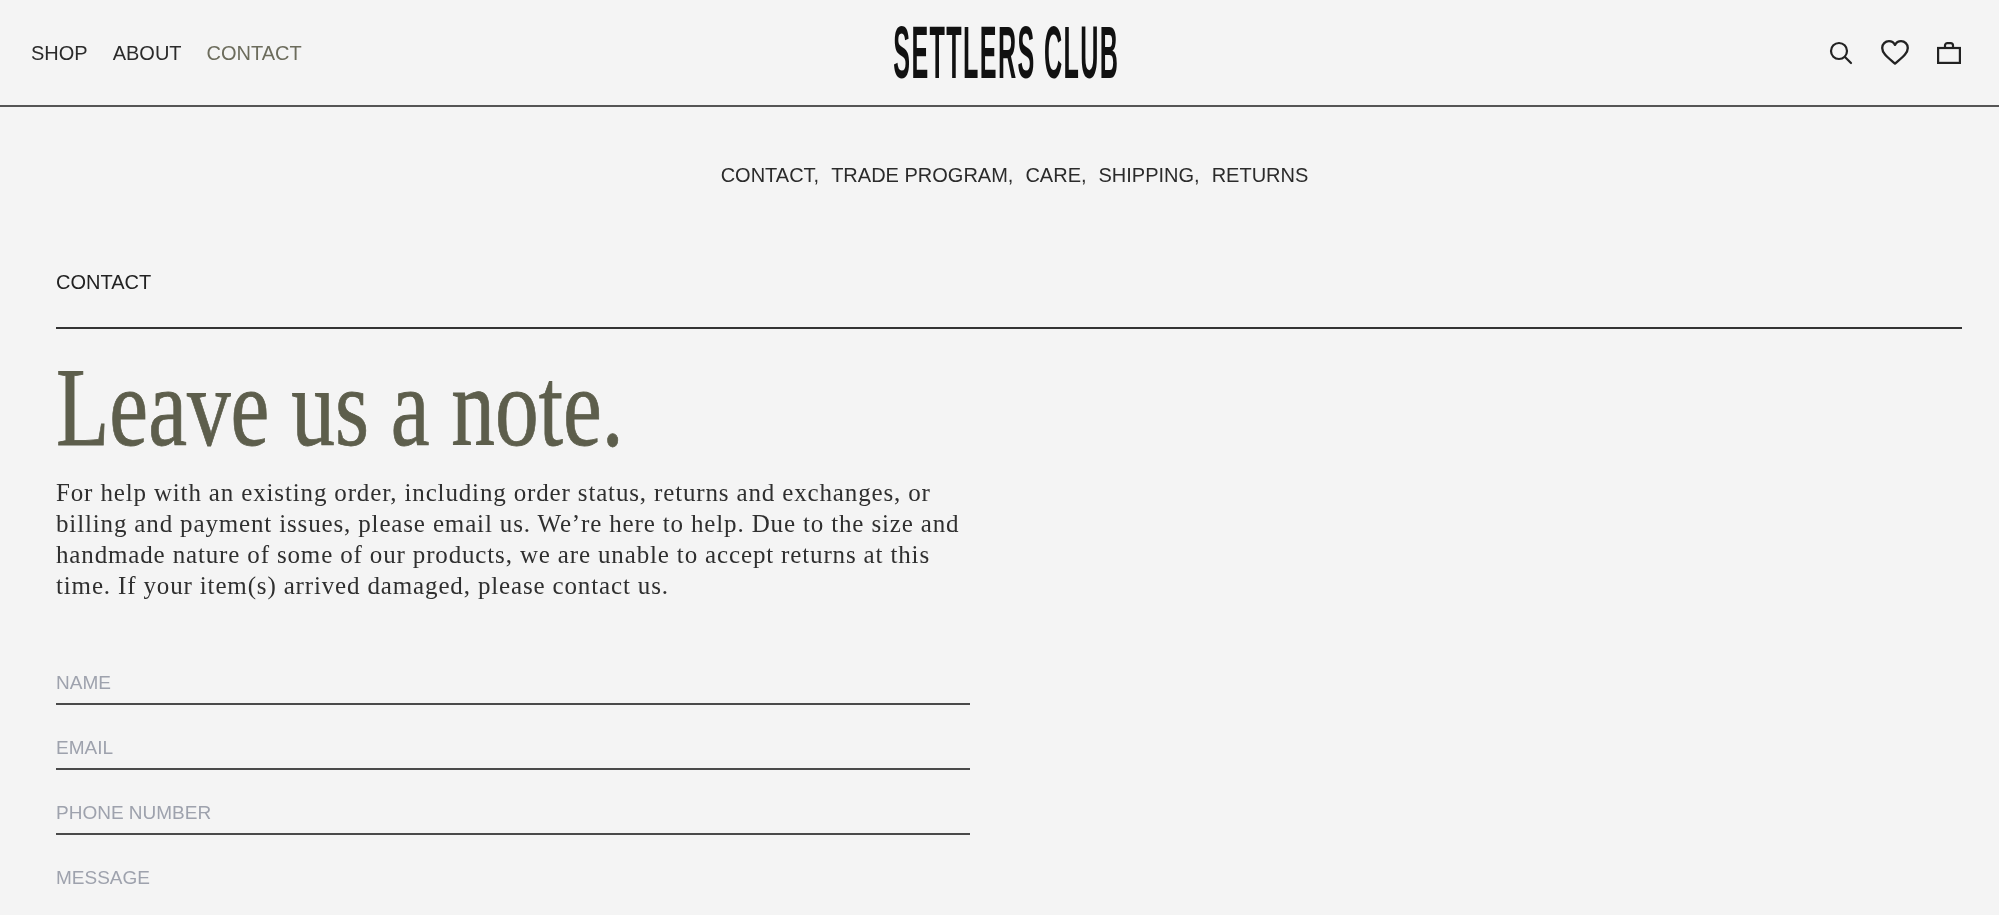 Image resolution: width=1999 pixels, height=915 pixels. What do you see at coordinates (1149, 175) in the screenshot?
I see `subnav-link: SHIPPING,` at bounding box center [1149, 175].